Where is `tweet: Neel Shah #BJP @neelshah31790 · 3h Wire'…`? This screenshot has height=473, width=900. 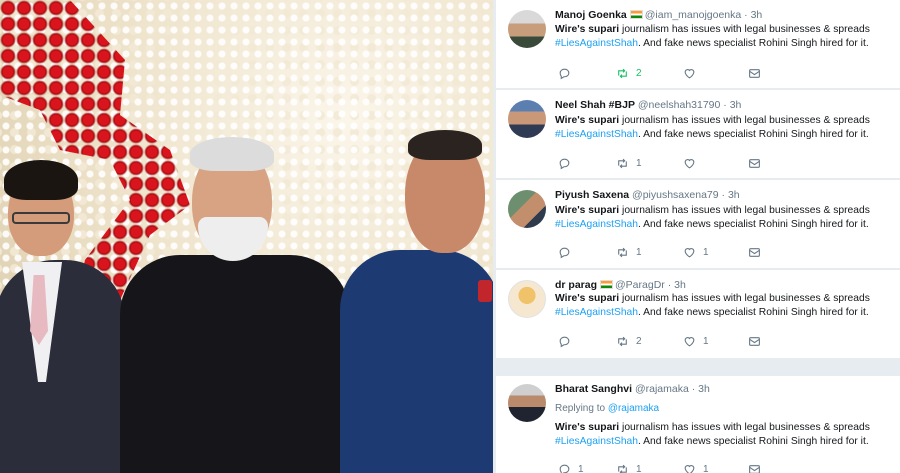 tweet: Neel Shah #BJP @neelshah31790 · 3h Wire'… is located at coordinates (698, 134).